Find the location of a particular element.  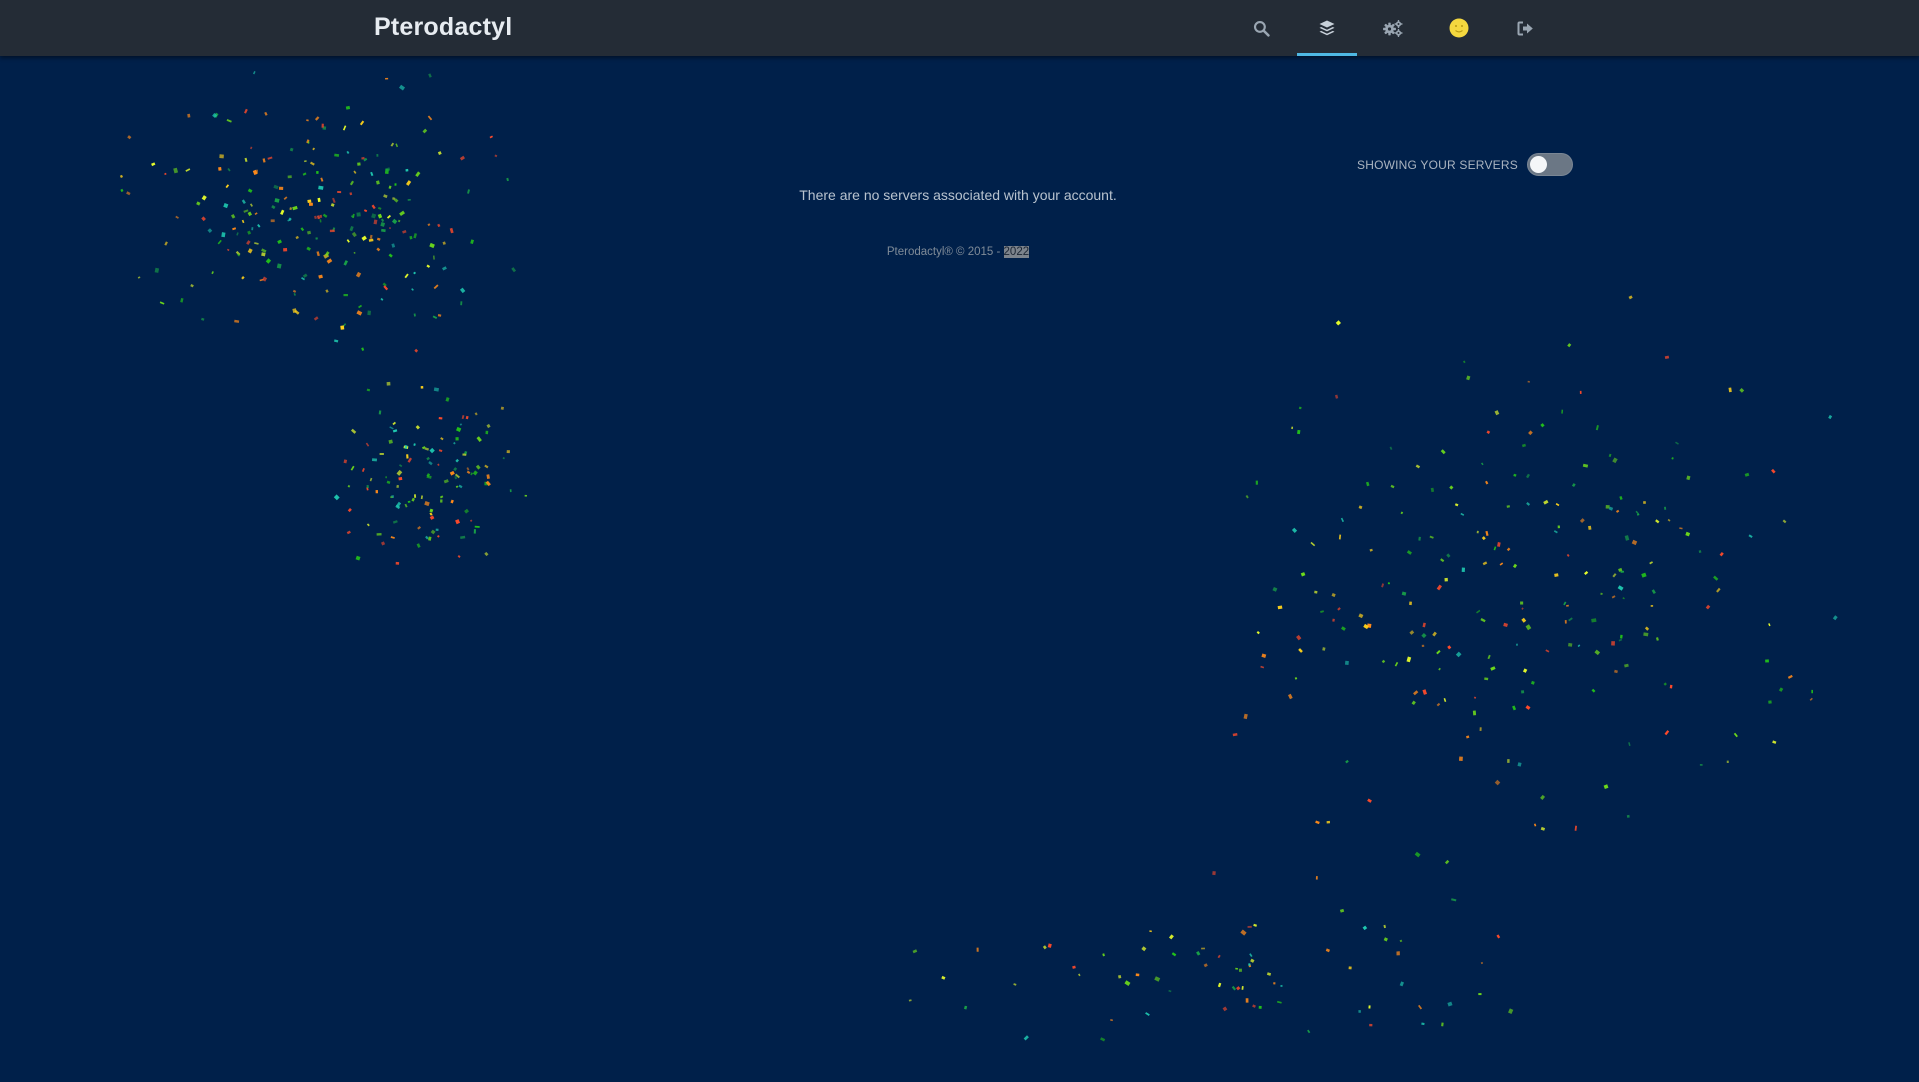

layers-icon is located at coordinates (1327, 28).